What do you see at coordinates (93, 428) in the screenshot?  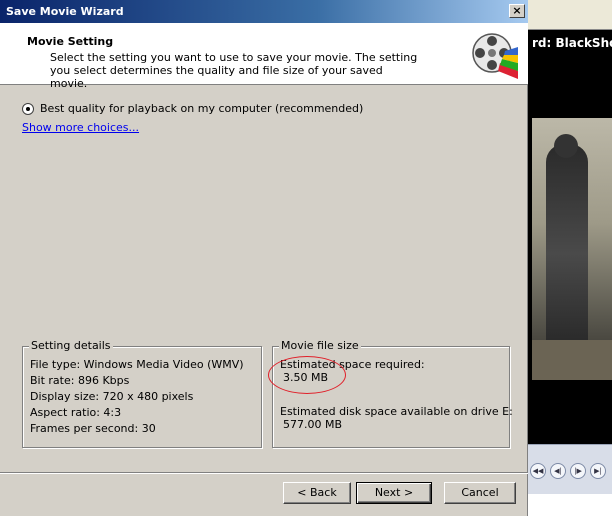 I see `fps-text: Frames per second: 30` at bounding box center [93, 428].